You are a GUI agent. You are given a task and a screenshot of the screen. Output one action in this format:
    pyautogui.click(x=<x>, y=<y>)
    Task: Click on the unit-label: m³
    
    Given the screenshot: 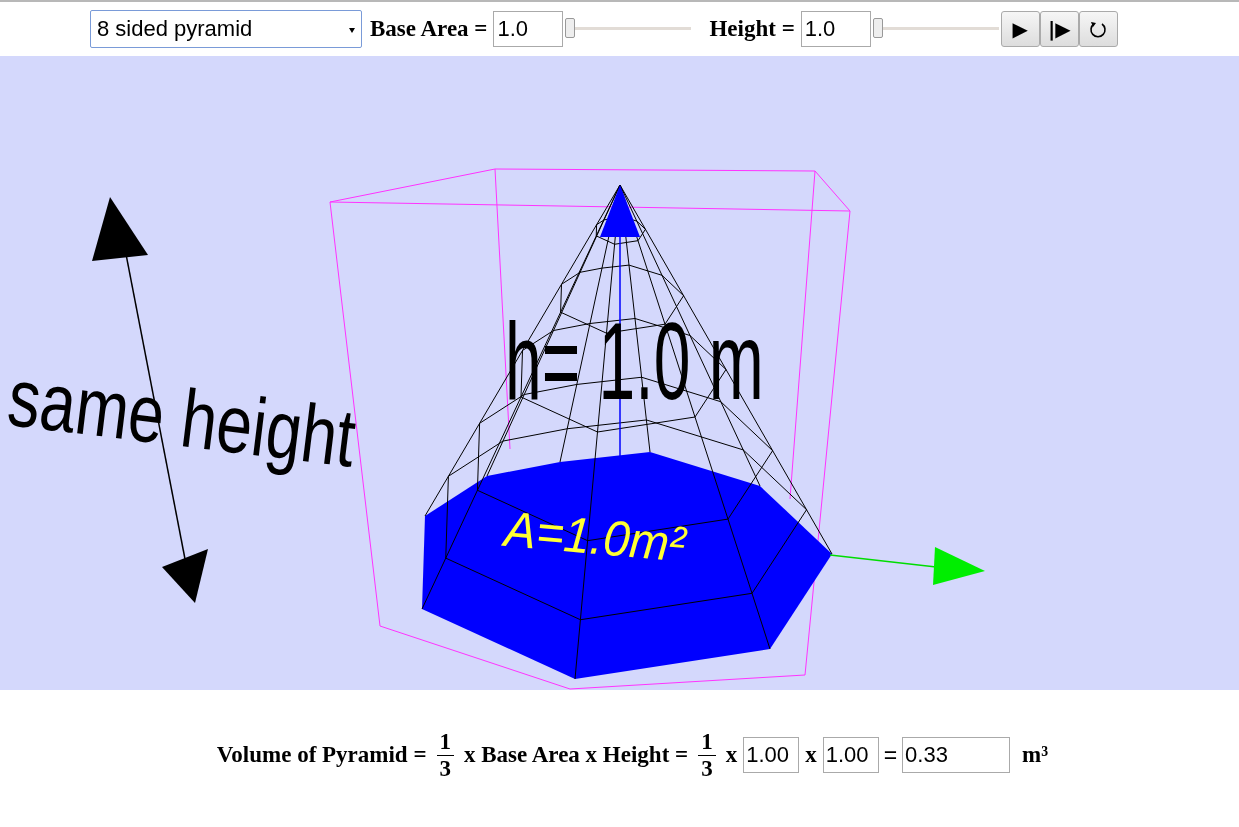 What is the action you would take?
    pyautogui.click(x=1035, y=755)
    